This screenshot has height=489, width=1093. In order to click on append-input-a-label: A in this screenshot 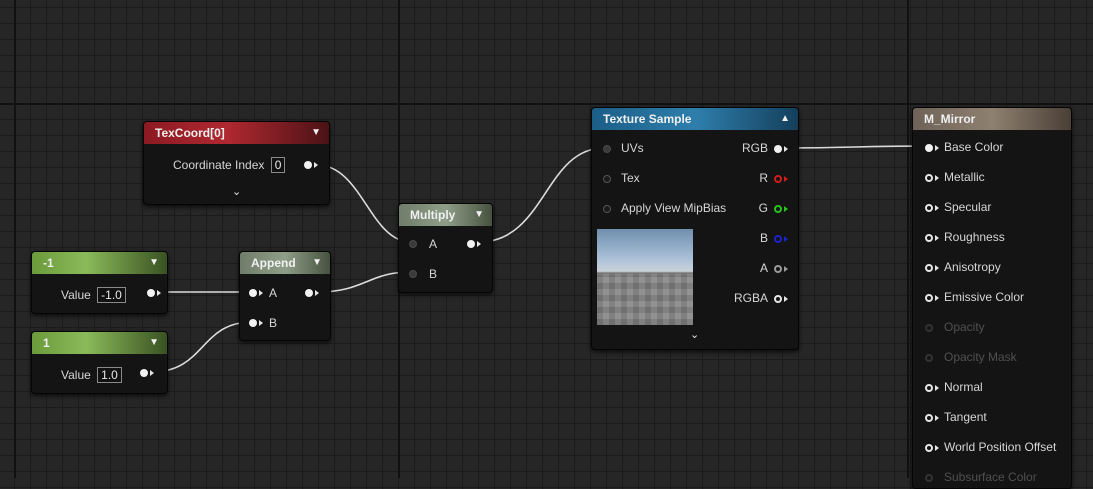, I will do `click(273, 293)`.